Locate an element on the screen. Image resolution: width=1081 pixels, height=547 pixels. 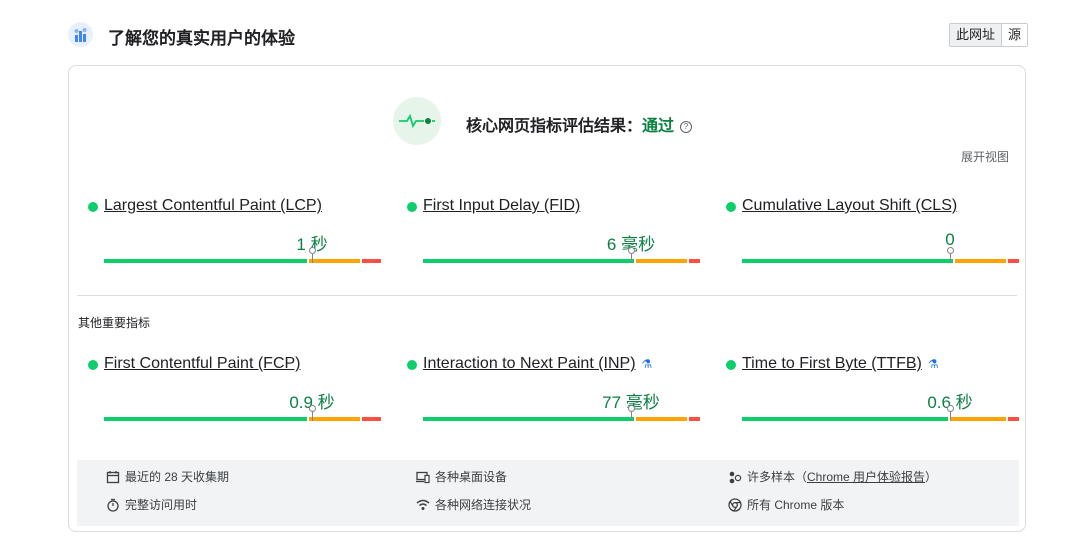
other-metrics-label: 其他重要指标 is located at coordinates (114, 323).